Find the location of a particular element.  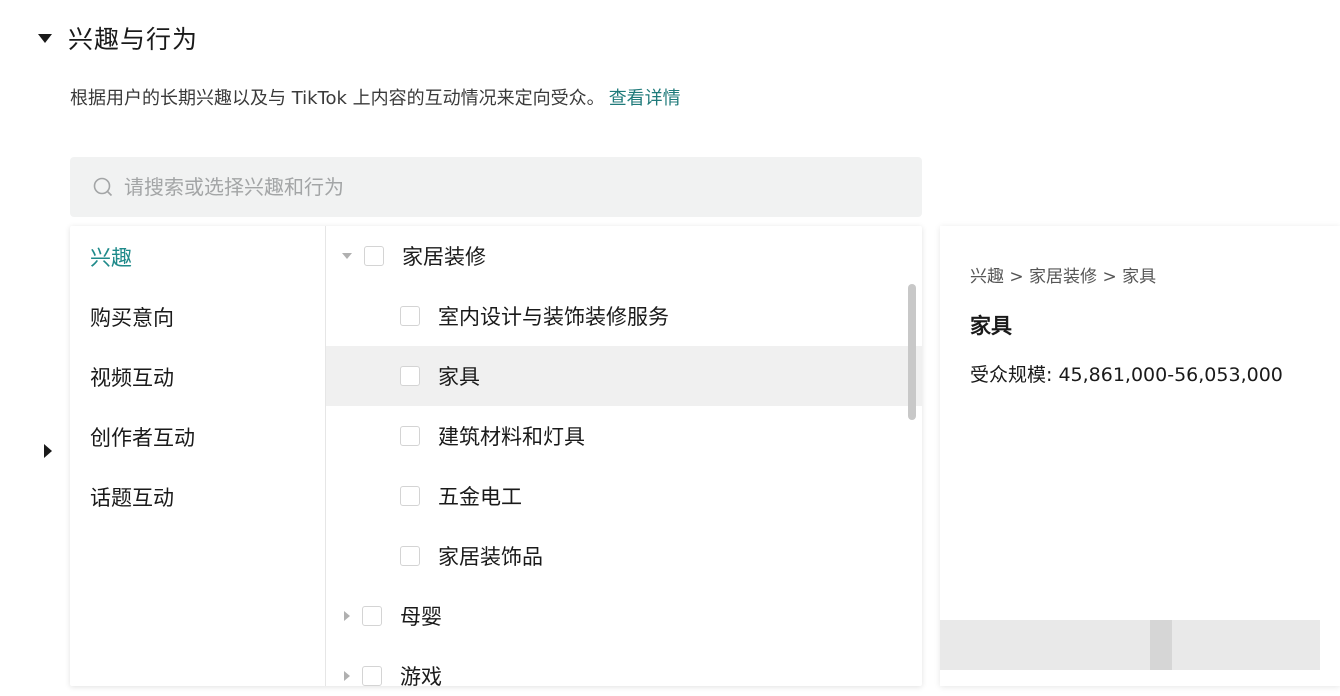

tree-item-home-improvement: 家居装修 is located at coordinates (624, 256).